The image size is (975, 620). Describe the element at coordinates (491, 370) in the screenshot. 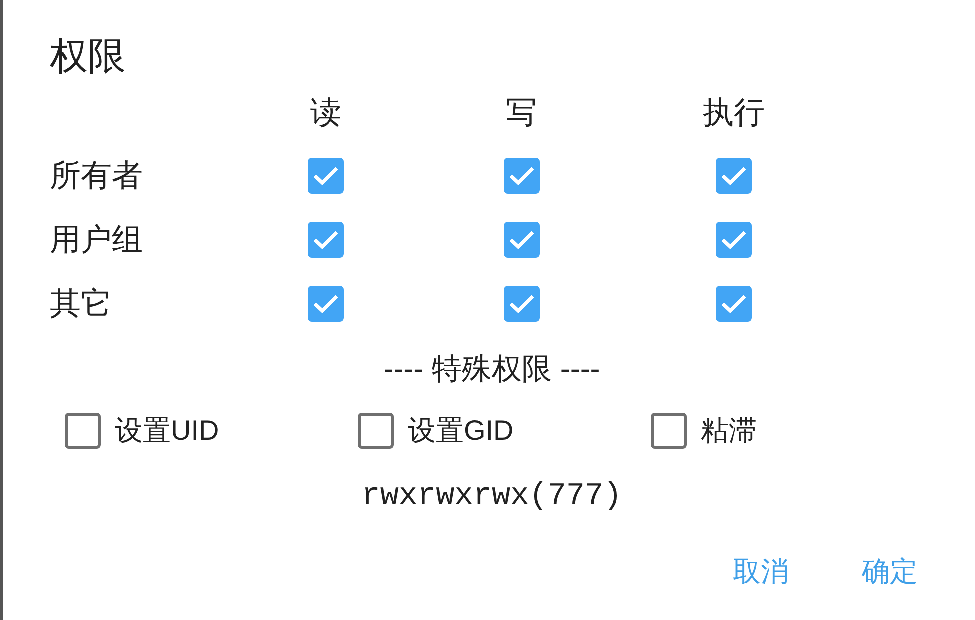

I see `section-heading: ---- 特殊权限 ----` at that location.